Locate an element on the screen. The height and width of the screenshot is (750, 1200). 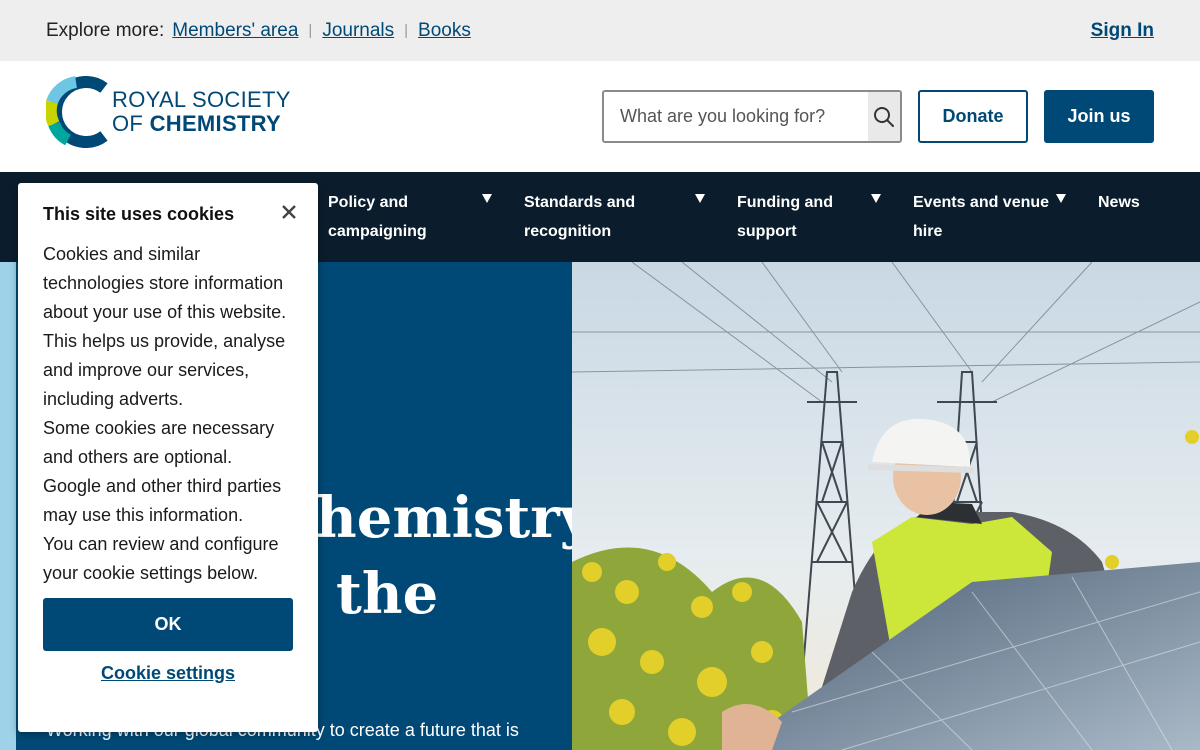
hero-accent-strip is located at coordinates (8, 506).